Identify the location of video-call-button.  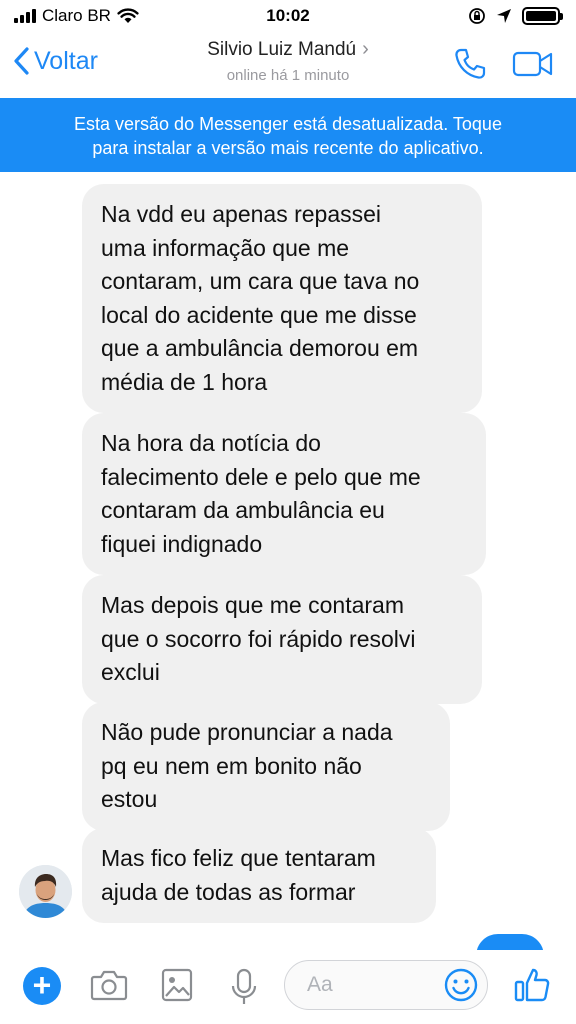
(533, 66).